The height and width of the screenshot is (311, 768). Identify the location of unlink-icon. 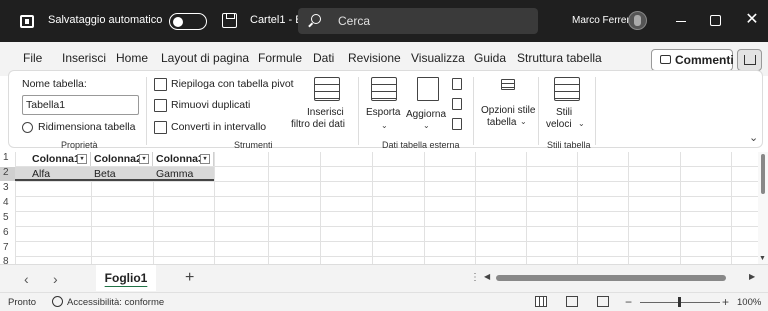
(457, 124).